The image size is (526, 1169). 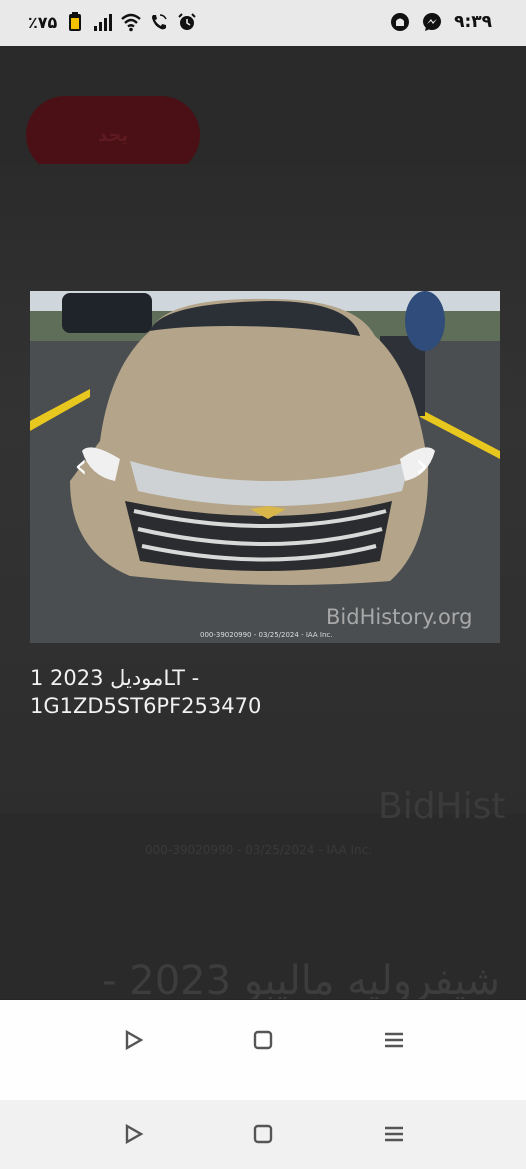 I want to click on recent-apps-button, so click(x=394, y=1040).